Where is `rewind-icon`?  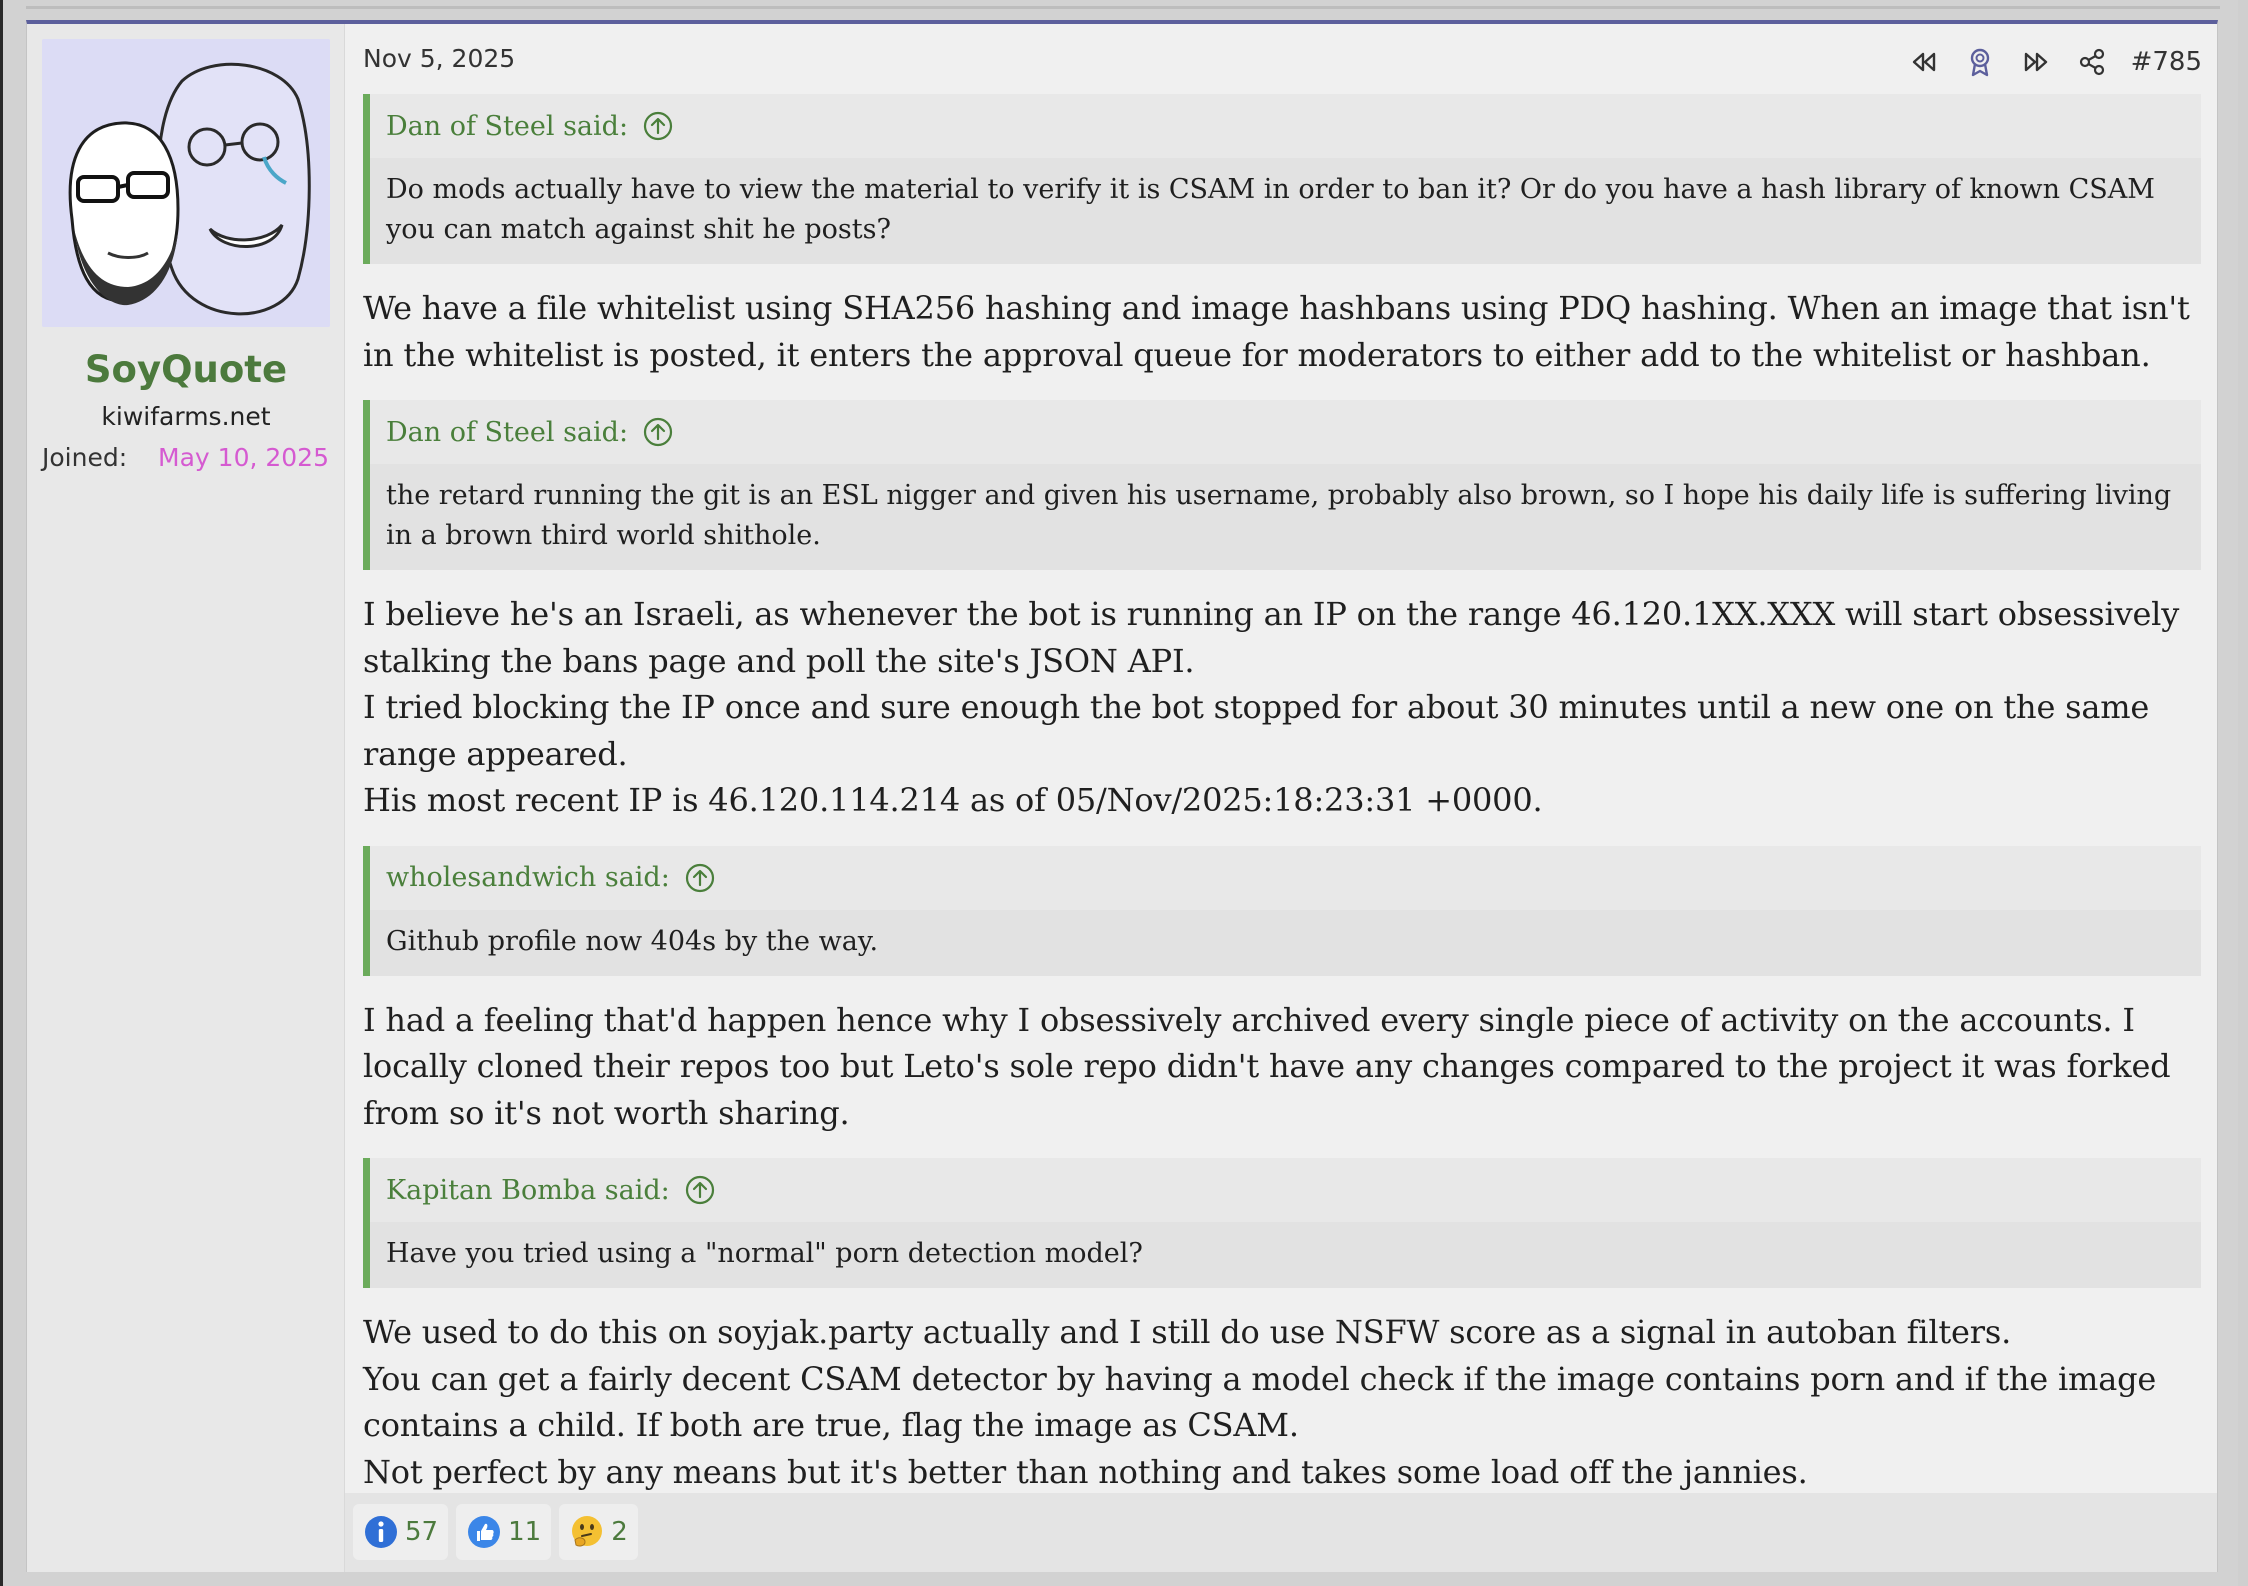
rewind-icon is located at coordinates (1924, 62).